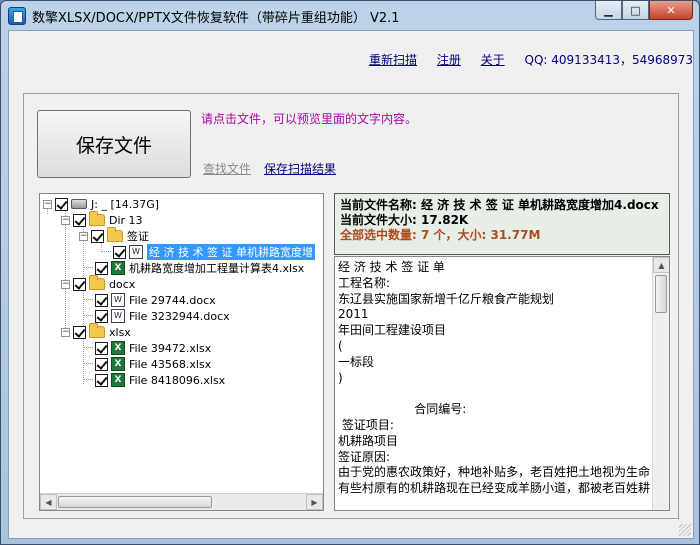 The height and width of the screenshot is (545, 700). Describe the element at coordinates (499, 205) in the screenshot. I see `current-file-name: 当前文件名称: 经 济 技 术 签 证 单机耕路宽度增加4.docx` at that location.